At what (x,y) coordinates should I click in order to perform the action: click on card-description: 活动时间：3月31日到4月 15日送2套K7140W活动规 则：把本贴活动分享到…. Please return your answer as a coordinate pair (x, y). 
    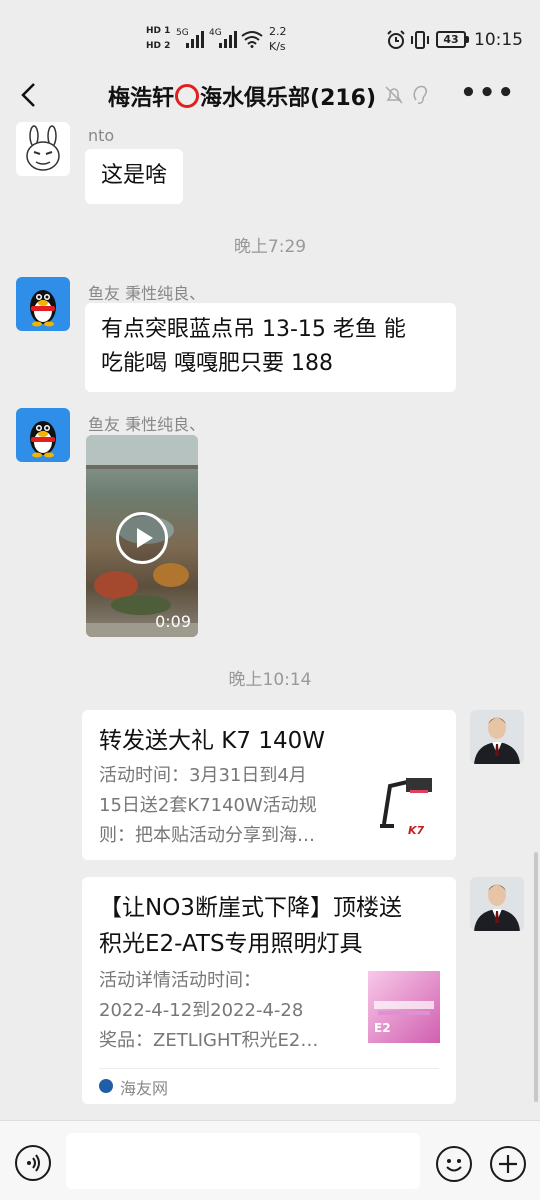
    Looking at the image, I should click on (208, 805).